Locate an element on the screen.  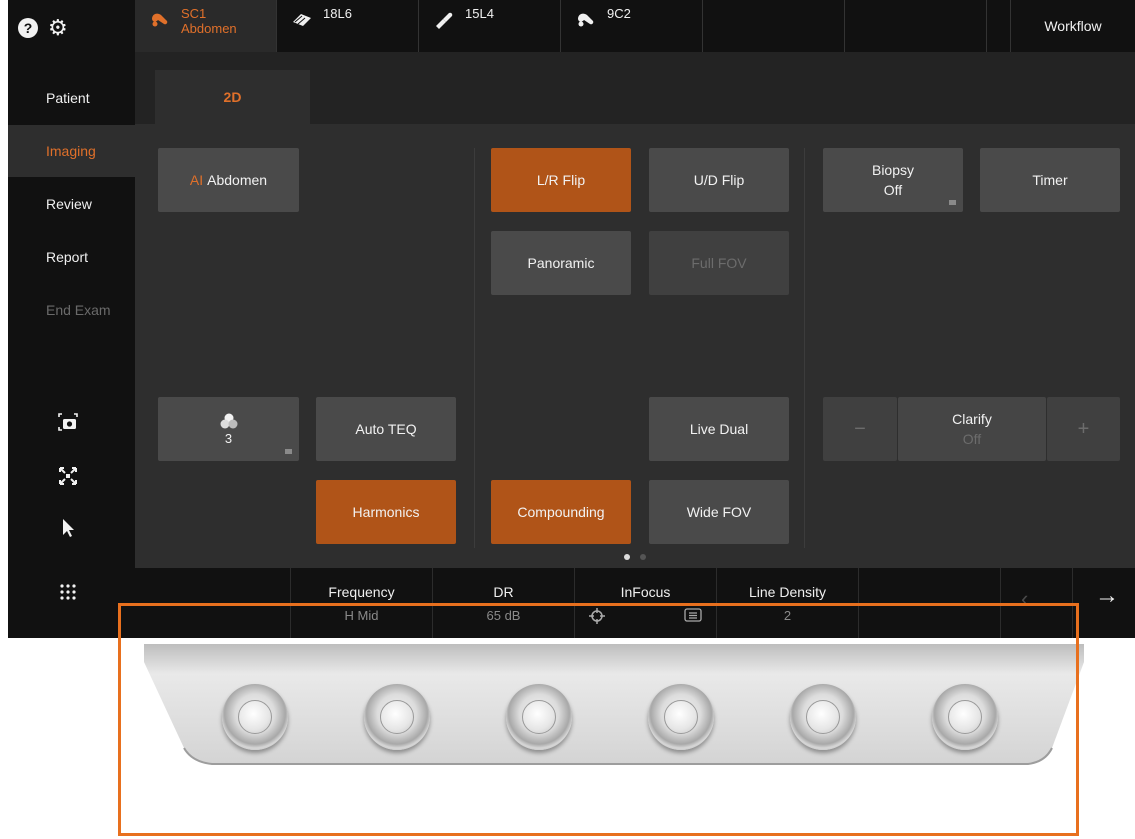
clarify-increase-button: + is located at coordinates (1083, 429).